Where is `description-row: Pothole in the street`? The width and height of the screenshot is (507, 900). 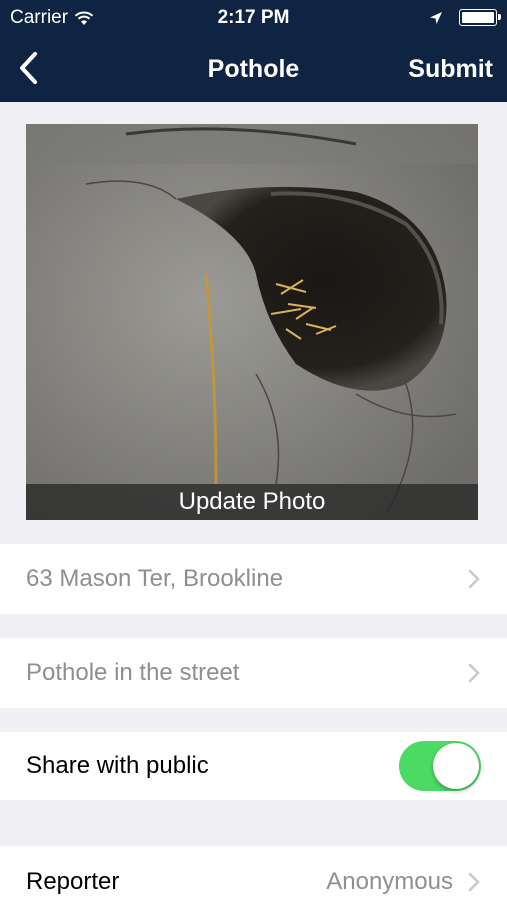 description-row: Pothole in the street is located at coordinates (253, 673).